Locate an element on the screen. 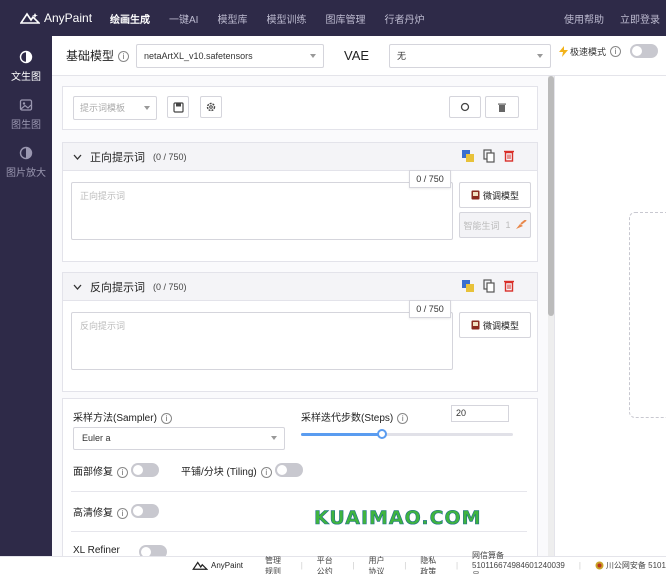  footer-brand: AnyPaint is located at coordinates (217, 565).